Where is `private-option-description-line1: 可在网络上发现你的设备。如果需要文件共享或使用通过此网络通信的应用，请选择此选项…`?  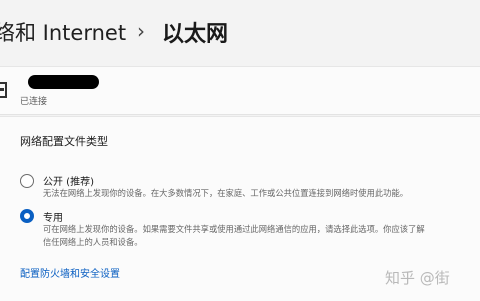 private-option-description-line1: 可在网络上发现你的设备。如果需要文件共享或使用通过此网络通信的应用，请选择此选项… is located at coordinates (234, 229).